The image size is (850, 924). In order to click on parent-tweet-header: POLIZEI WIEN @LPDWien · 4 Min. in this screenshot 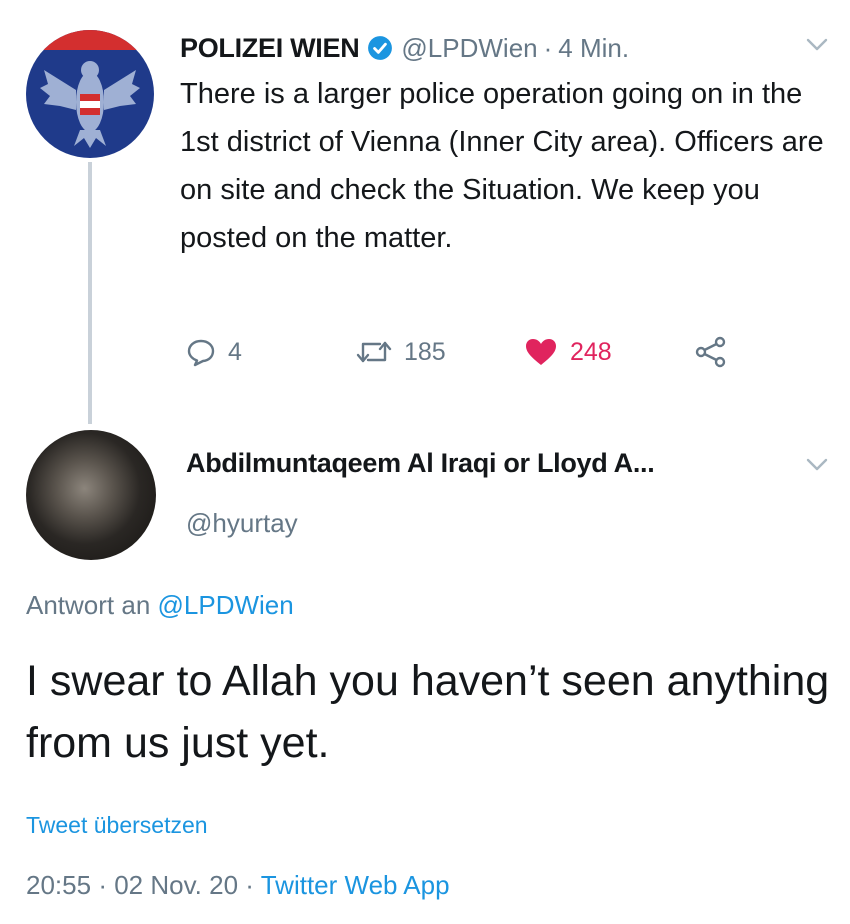, I will do `click(404, 48)`.